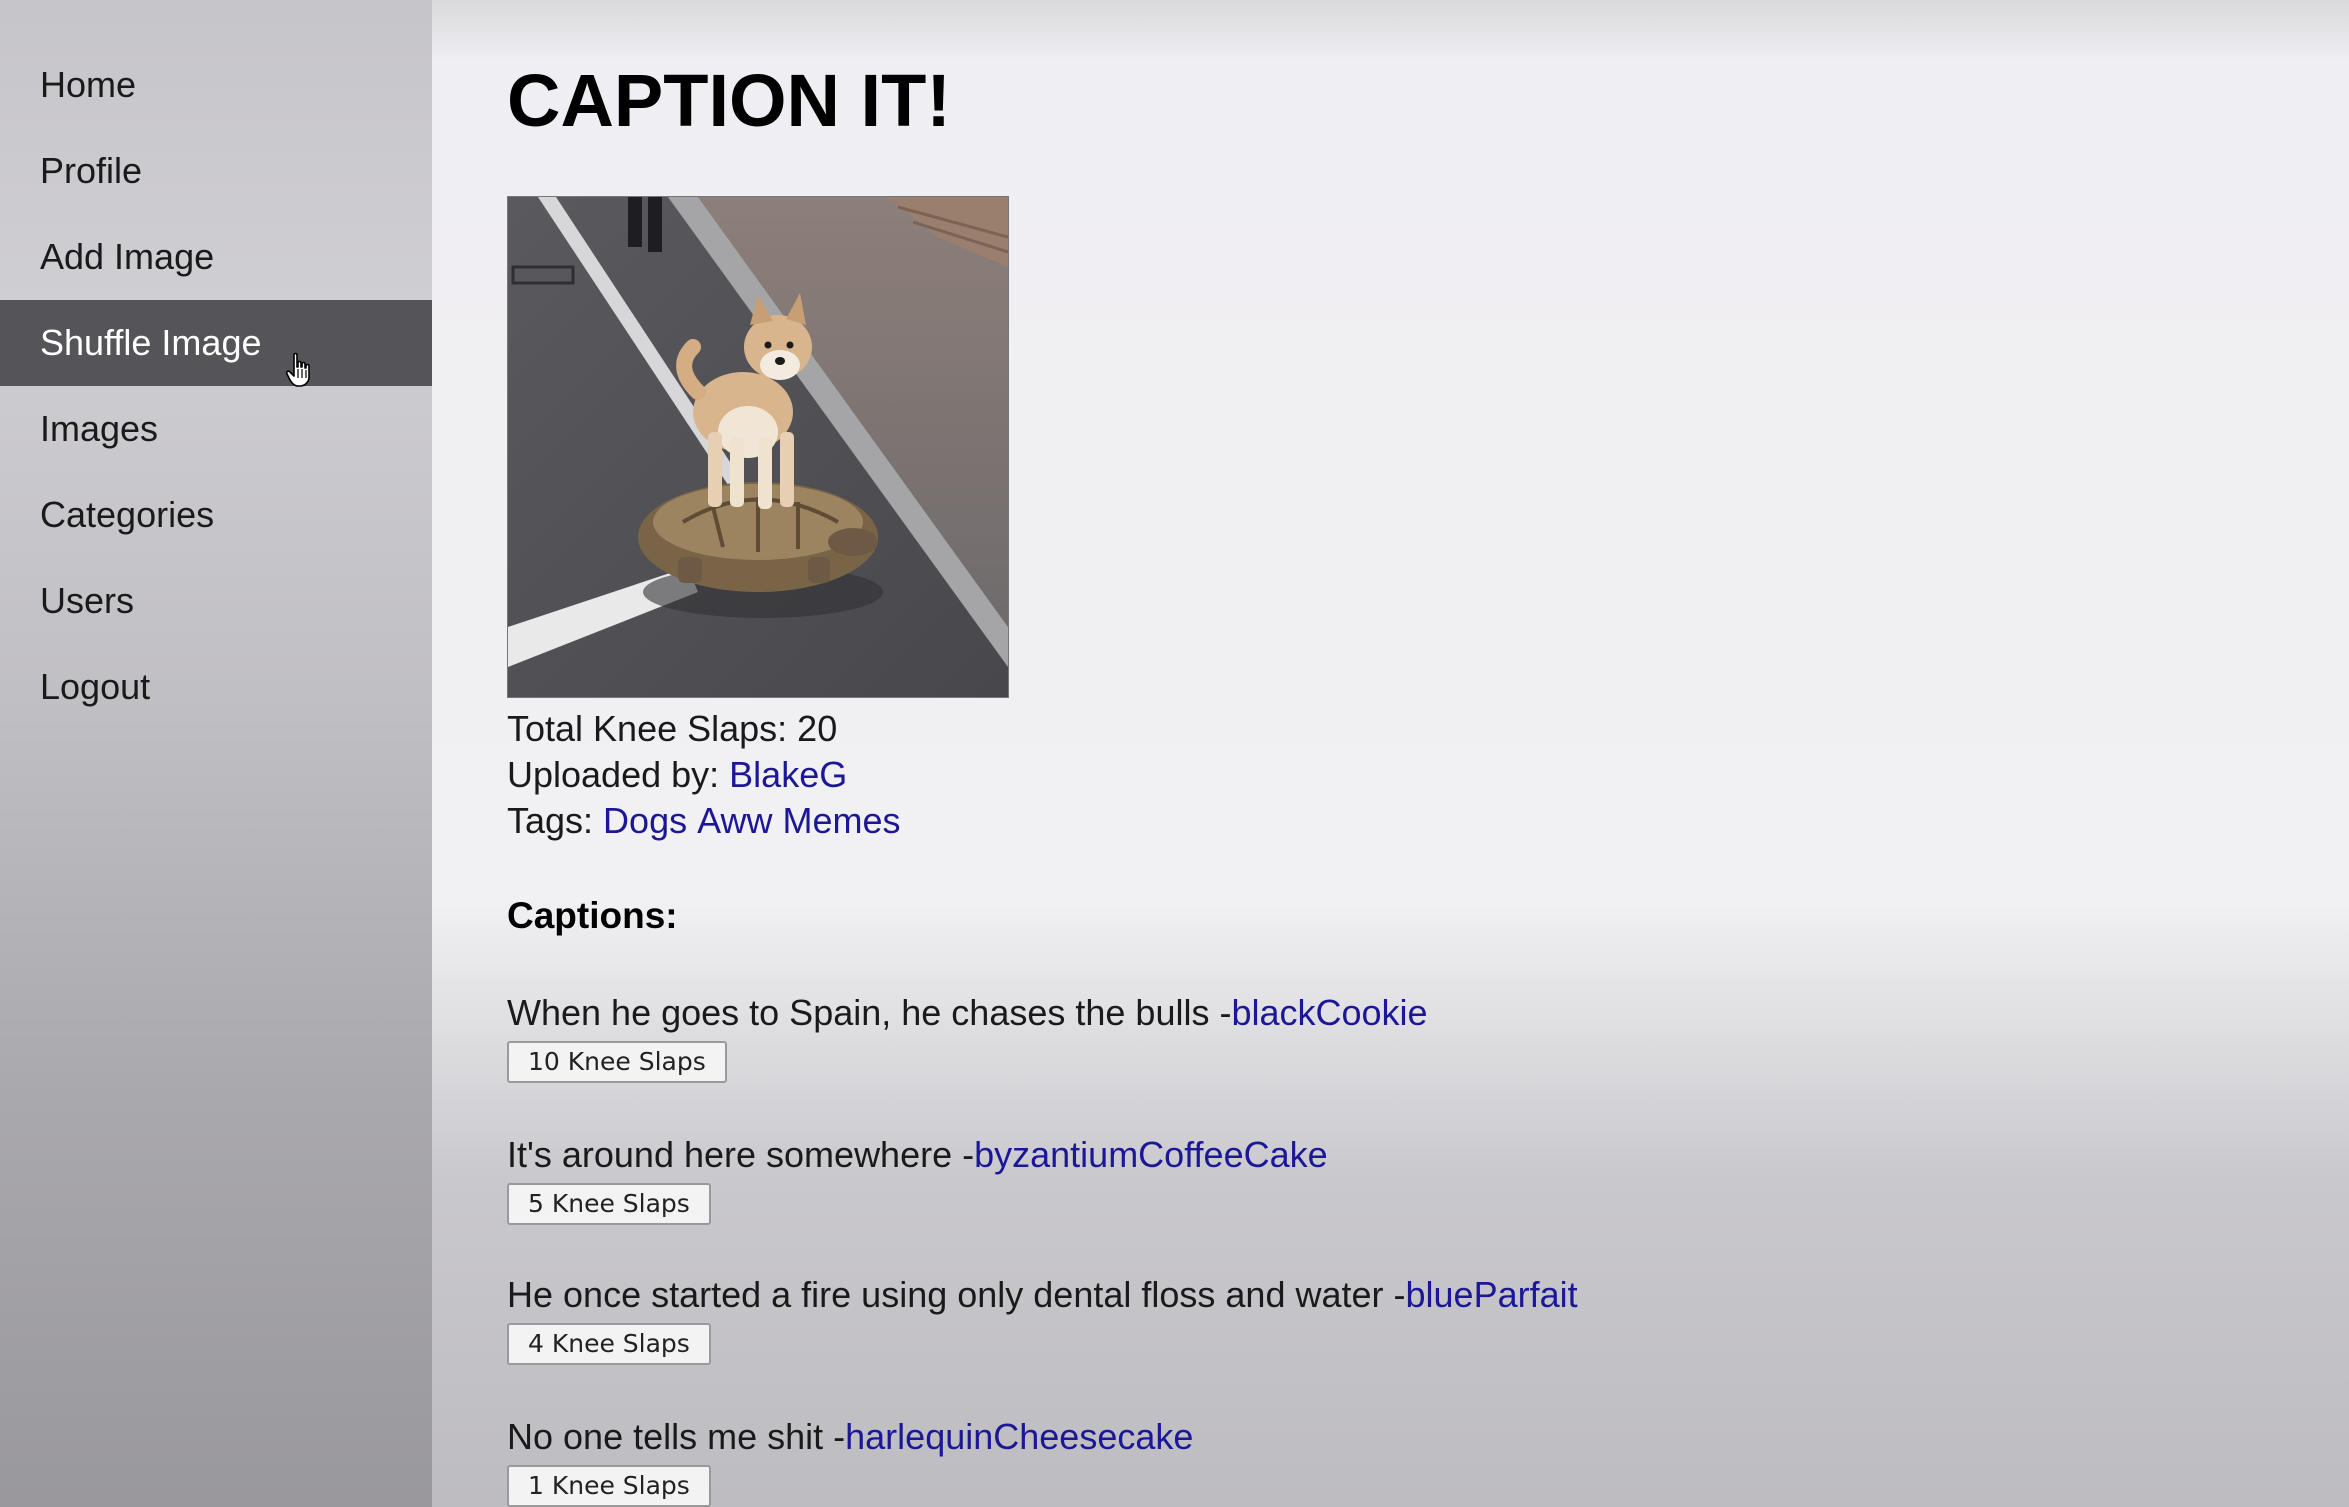 The height and width of the screenshot is (1507, 2349). Describe the element at coordinates (216, 429) in the screenshot. I see `nav-item-images: Images` at that location.